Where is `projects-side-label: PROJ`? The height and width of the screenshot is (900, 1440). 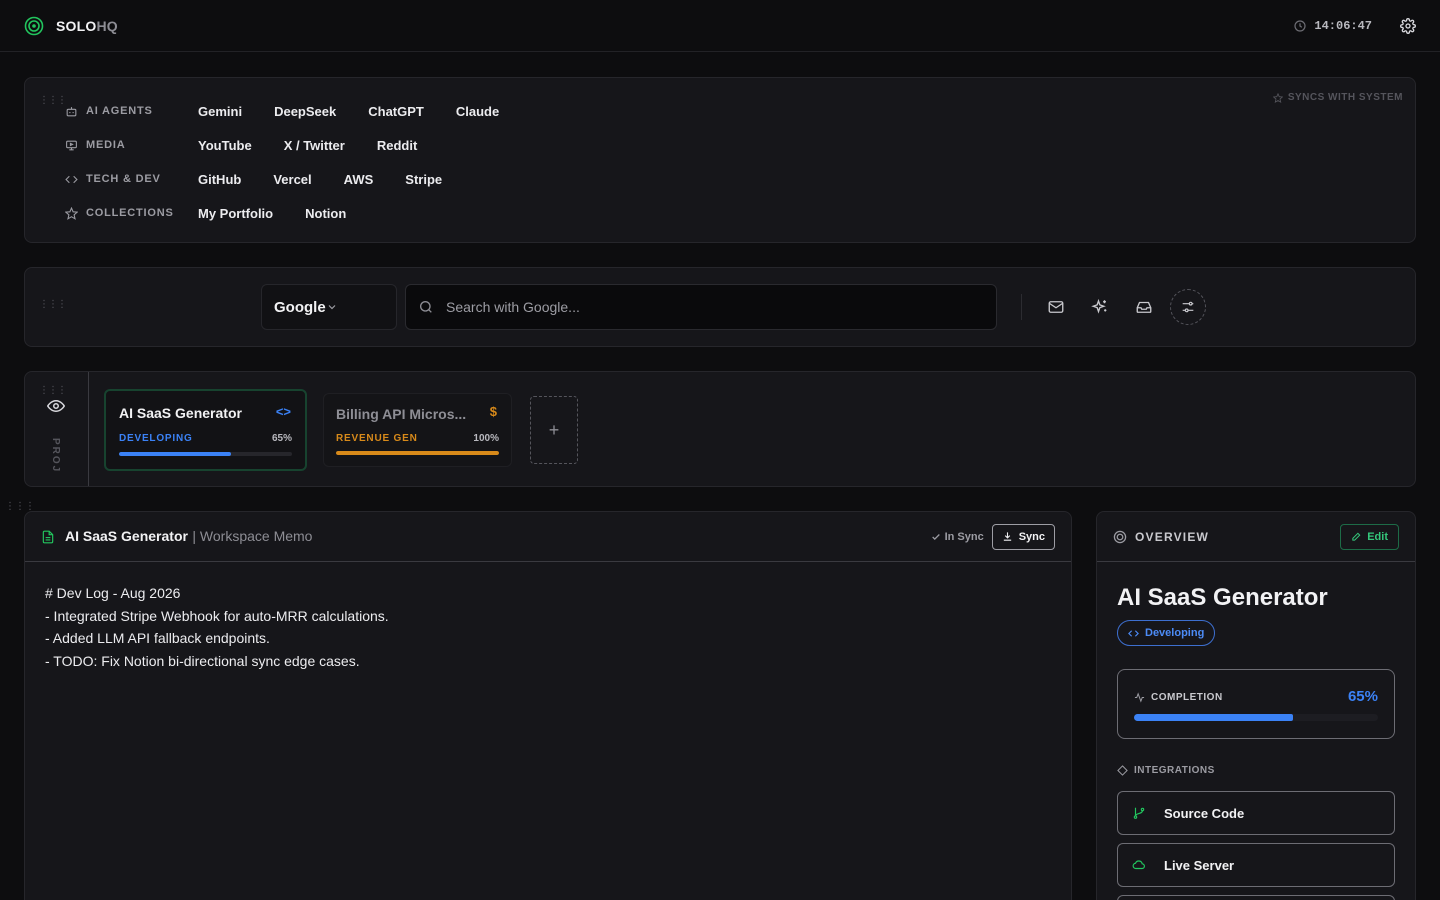 projects-side-label: PROJ is located at coordinates (55, 456).